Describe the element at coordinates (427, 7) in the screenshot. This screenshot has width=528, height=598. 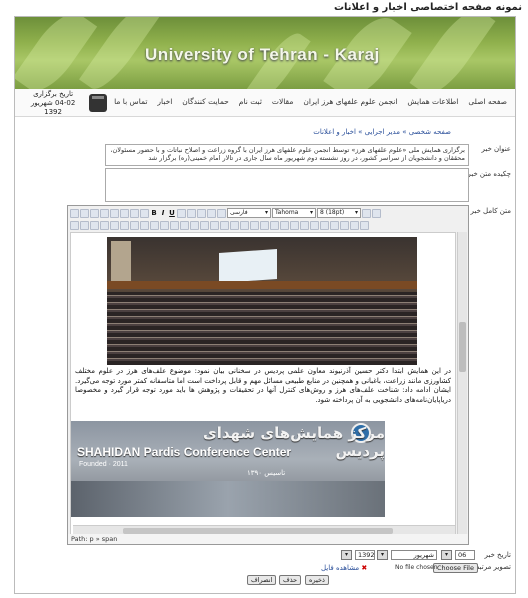
I see `page-caption: نمونه صفحه اختصاصی اخبار و اعلانات` at that location.